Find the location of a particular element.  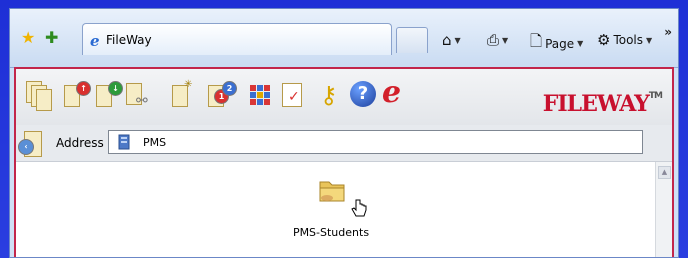

address-value: PMS is located at coordinates (155, 142).